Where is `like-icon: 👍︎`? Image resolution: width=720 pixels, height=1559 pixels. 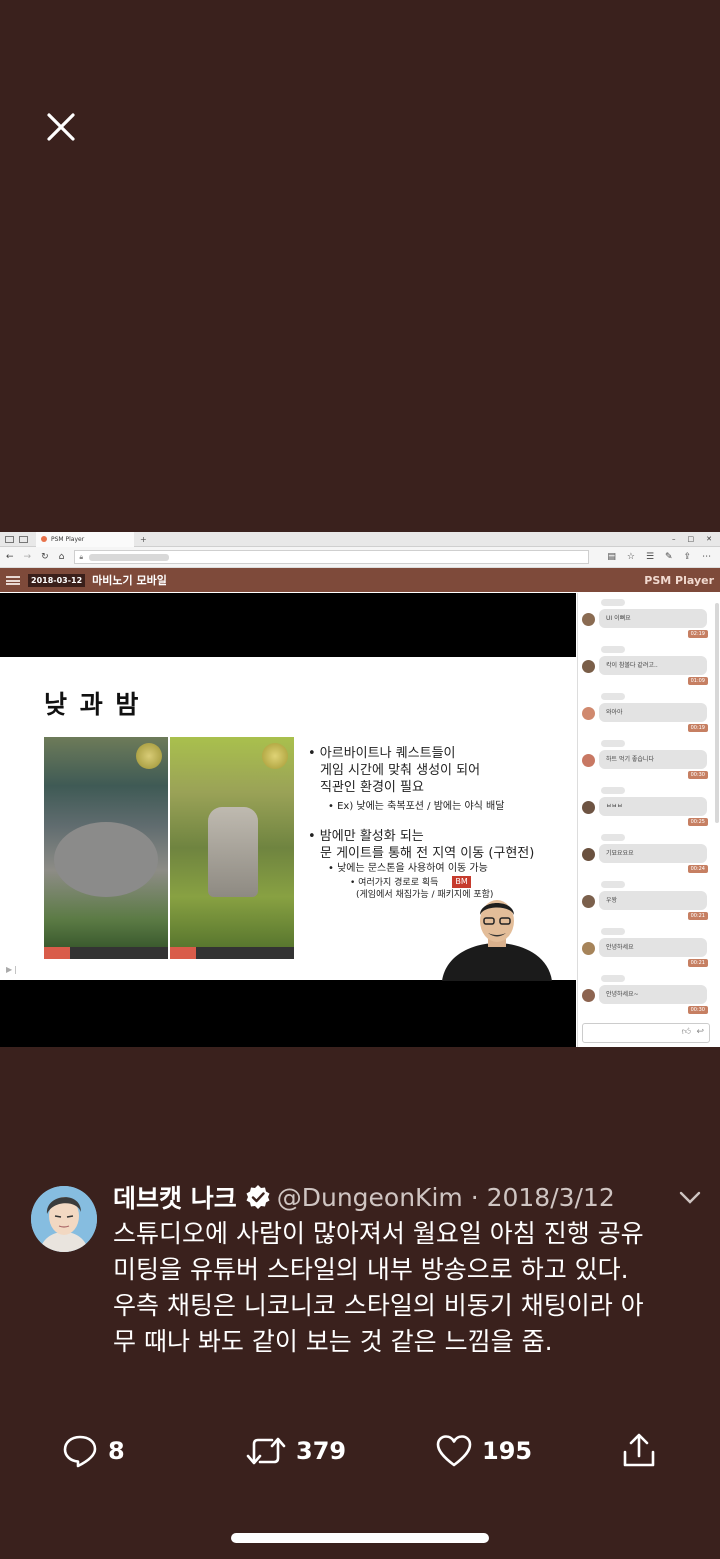
like-icon: 👍︎ is located at coordinates (686, 1032).